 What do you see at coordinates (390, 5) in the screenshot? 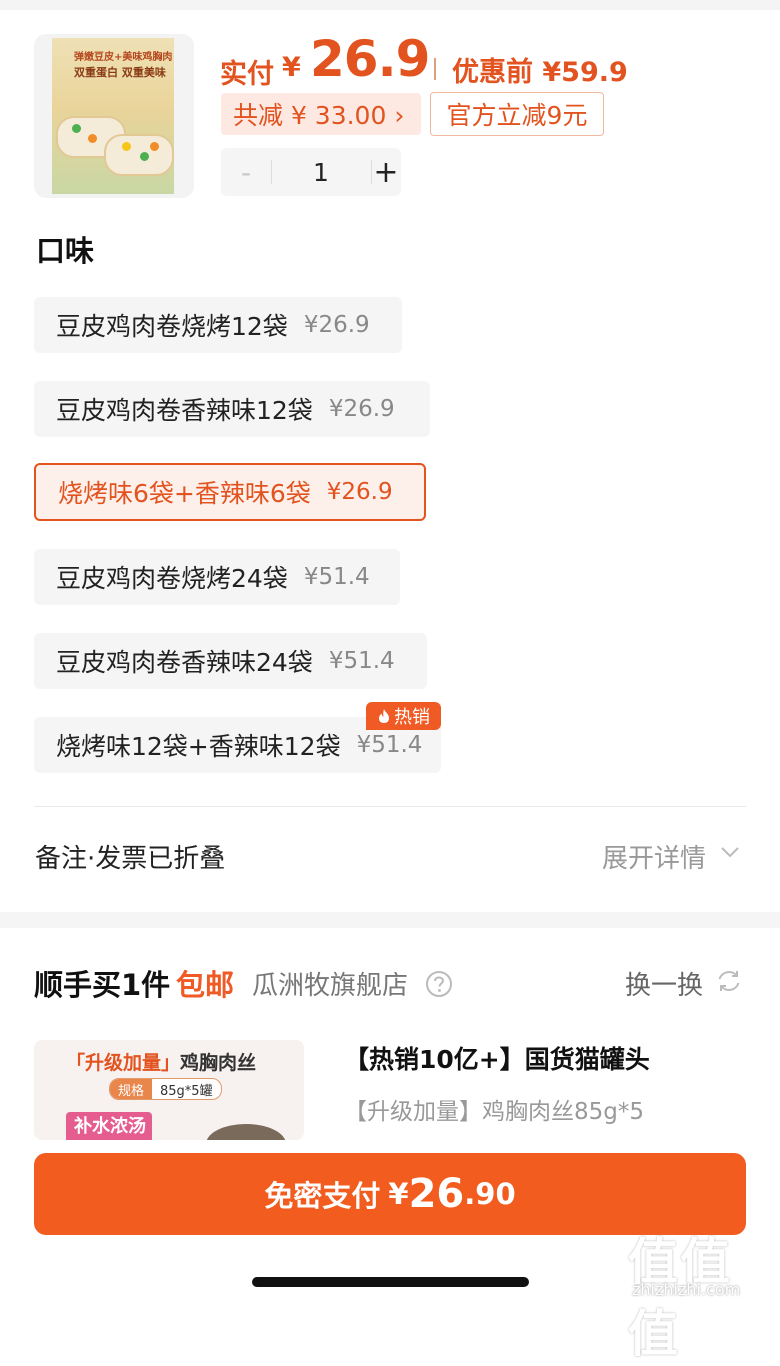
I see `top-band` at bounding box center [390, 5].